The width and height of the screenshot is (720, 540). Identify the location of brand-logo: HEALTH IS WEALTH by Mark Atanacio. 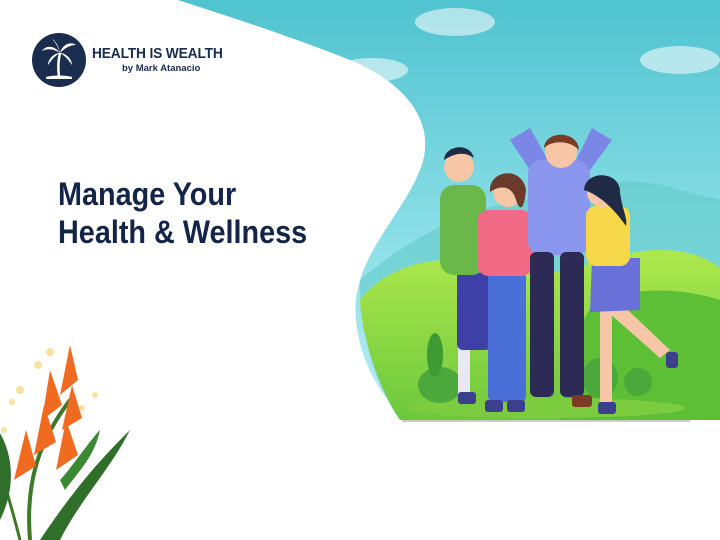
(133, 60).